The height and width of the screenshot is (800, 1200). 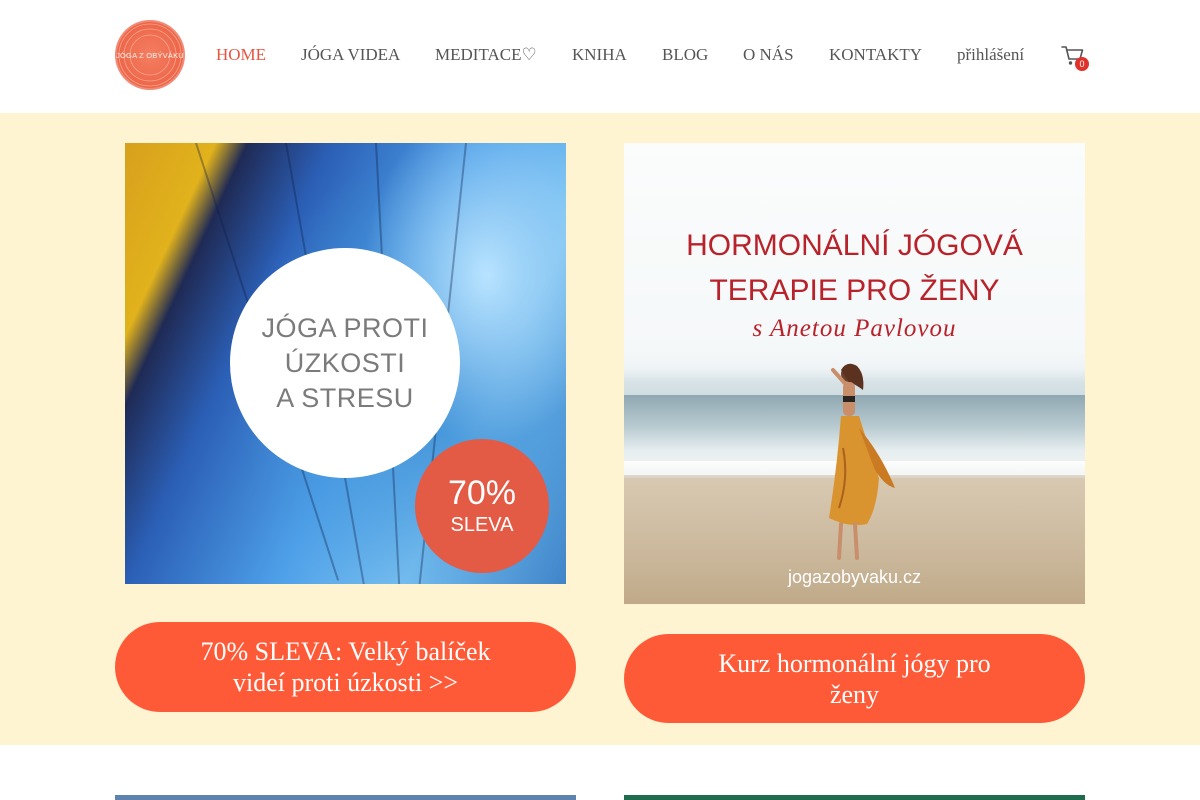 What do you see at coordinates (854, 290) in the screenshot?
I see `banner-title-line: TERAPIE PRO ŽENY` at bounding box center [854, 290].